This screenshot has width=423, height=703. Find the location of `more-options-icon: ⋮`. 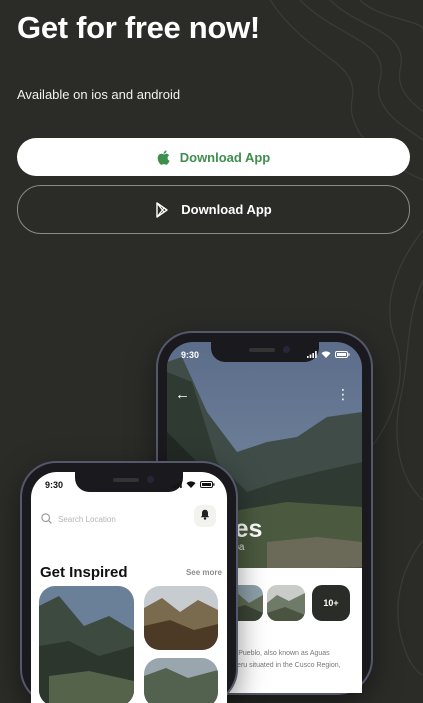

more-options-icon: ⋮ is located at coordinates (343, 394).